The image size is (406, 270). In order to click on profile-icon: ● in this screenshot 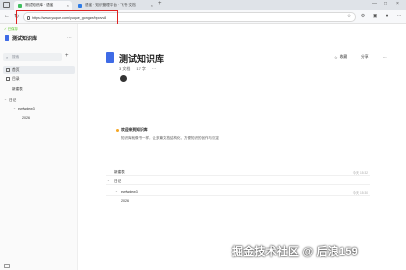, I will do `click(387, 16)`.